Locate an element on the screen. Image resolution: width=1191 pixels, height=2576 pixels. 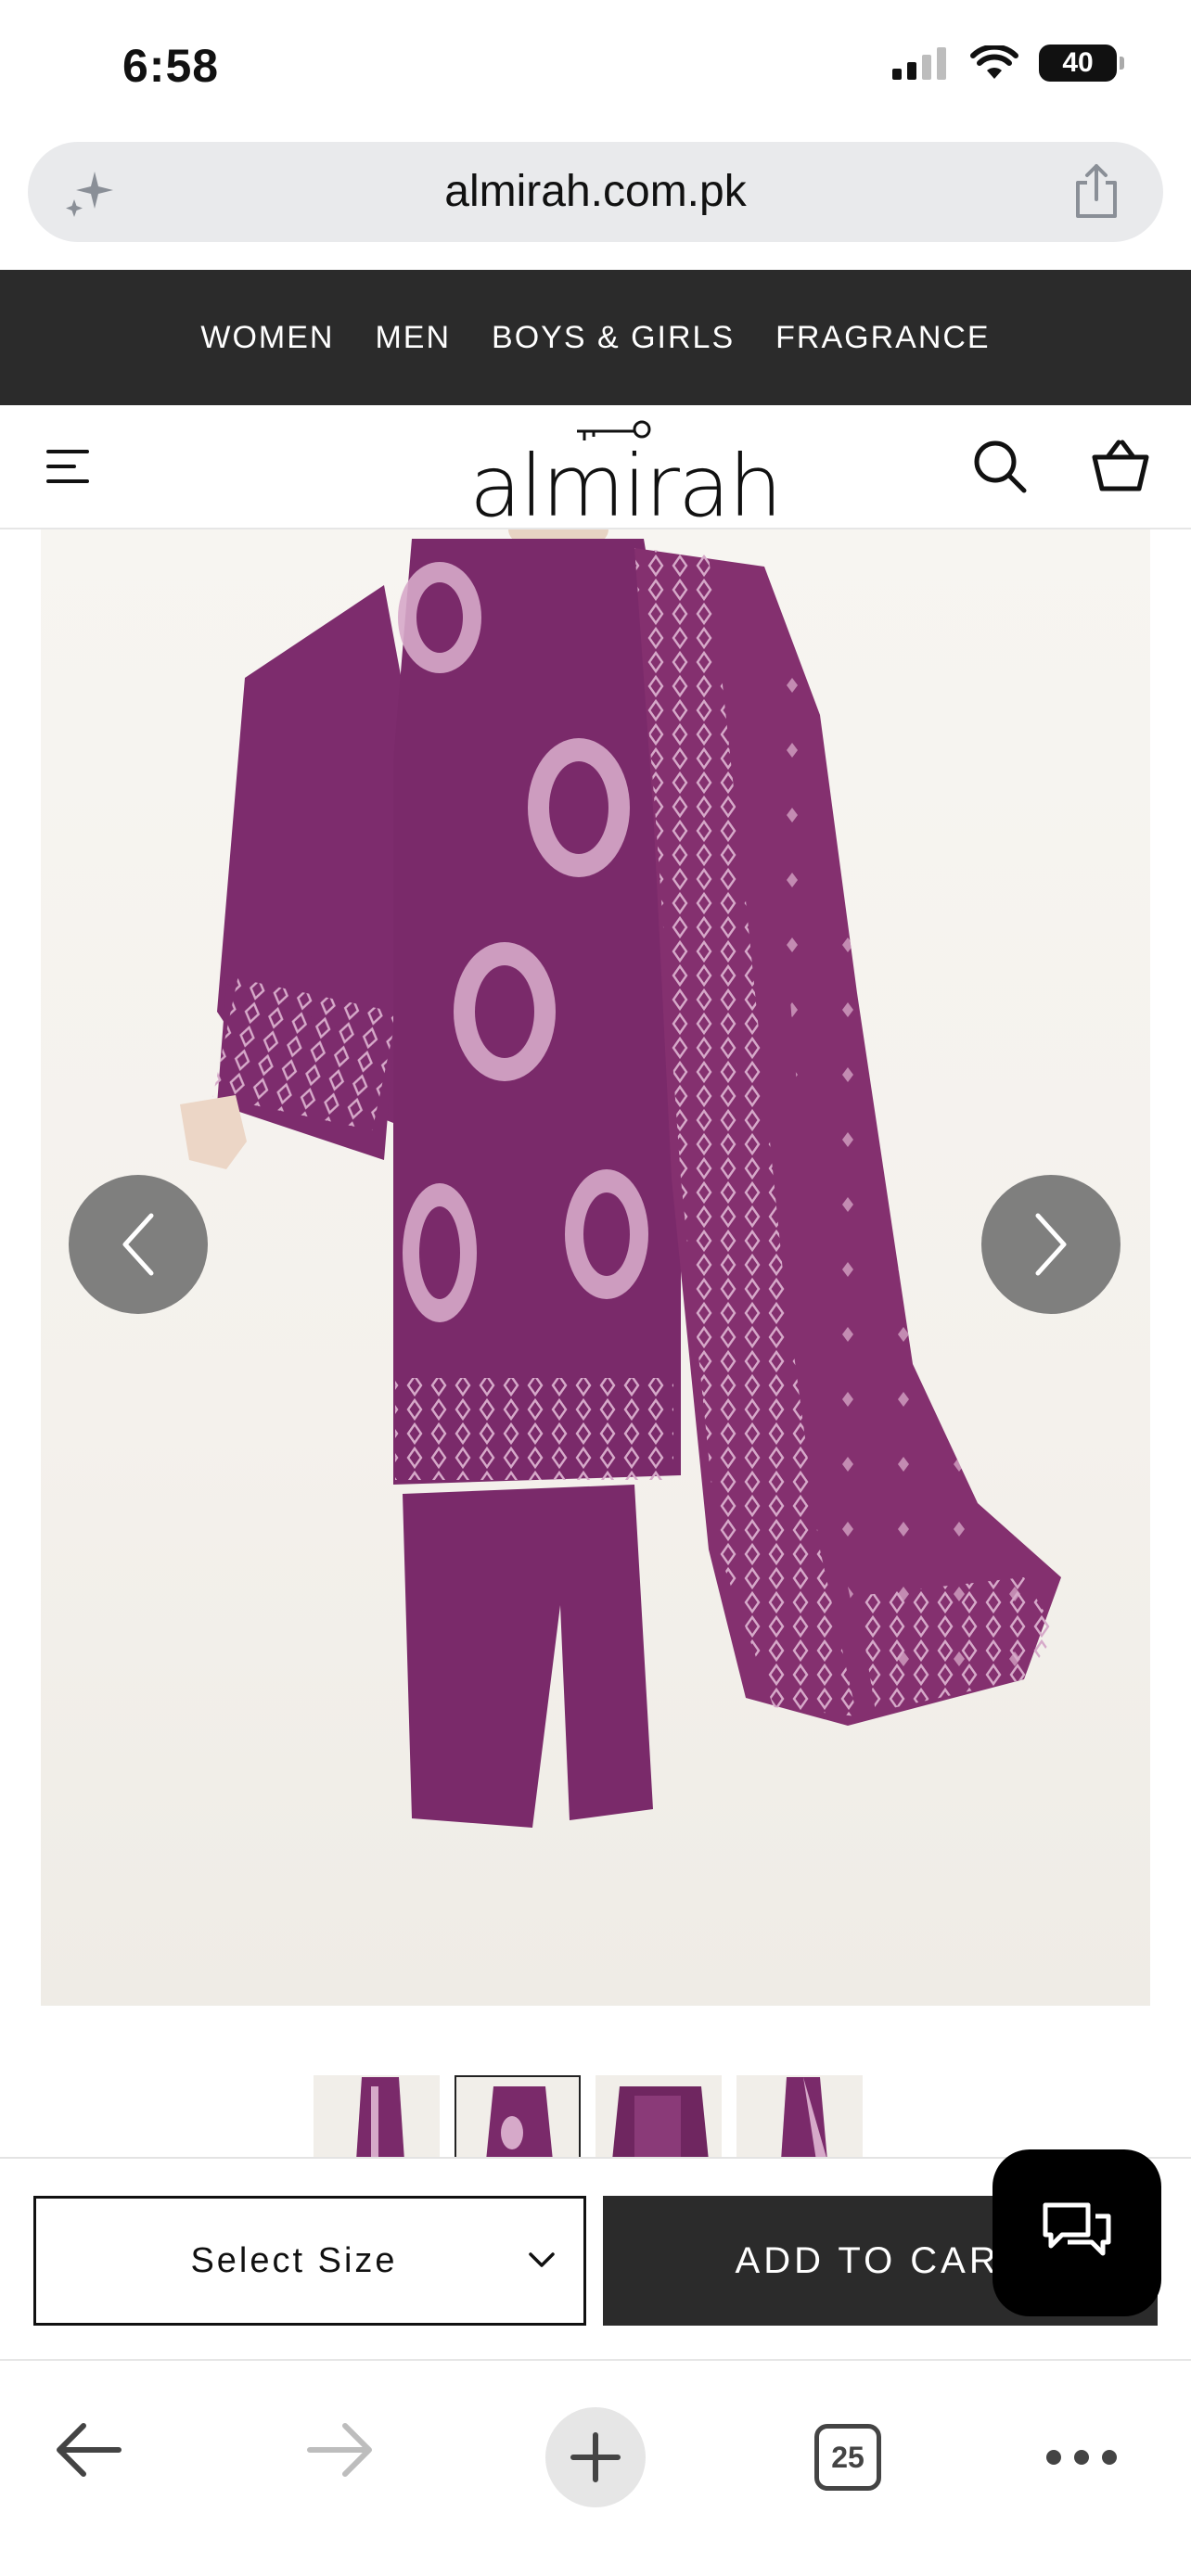
thumbnail-strip is located at coordinates (588, 2117).